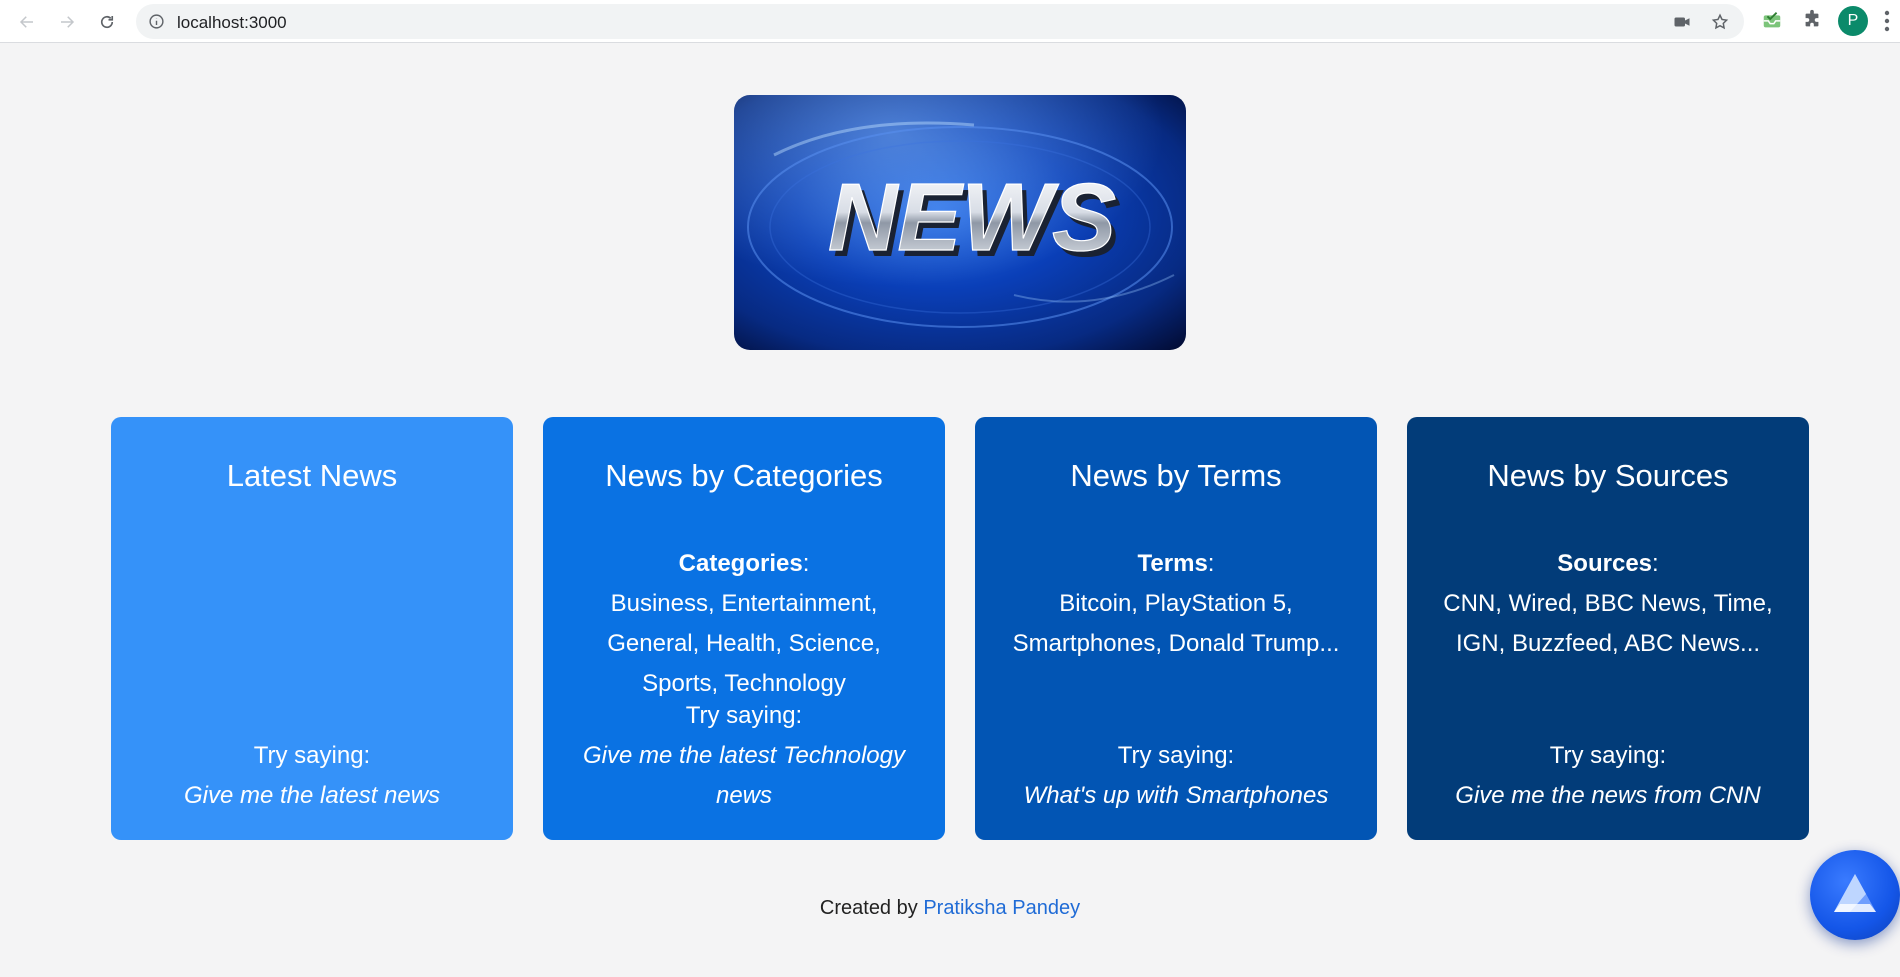 Image resolution: width=1900 pixels, height=977 pixels. I want to click on example-phrase: Give me the news from CNN, so click(1608, 795).